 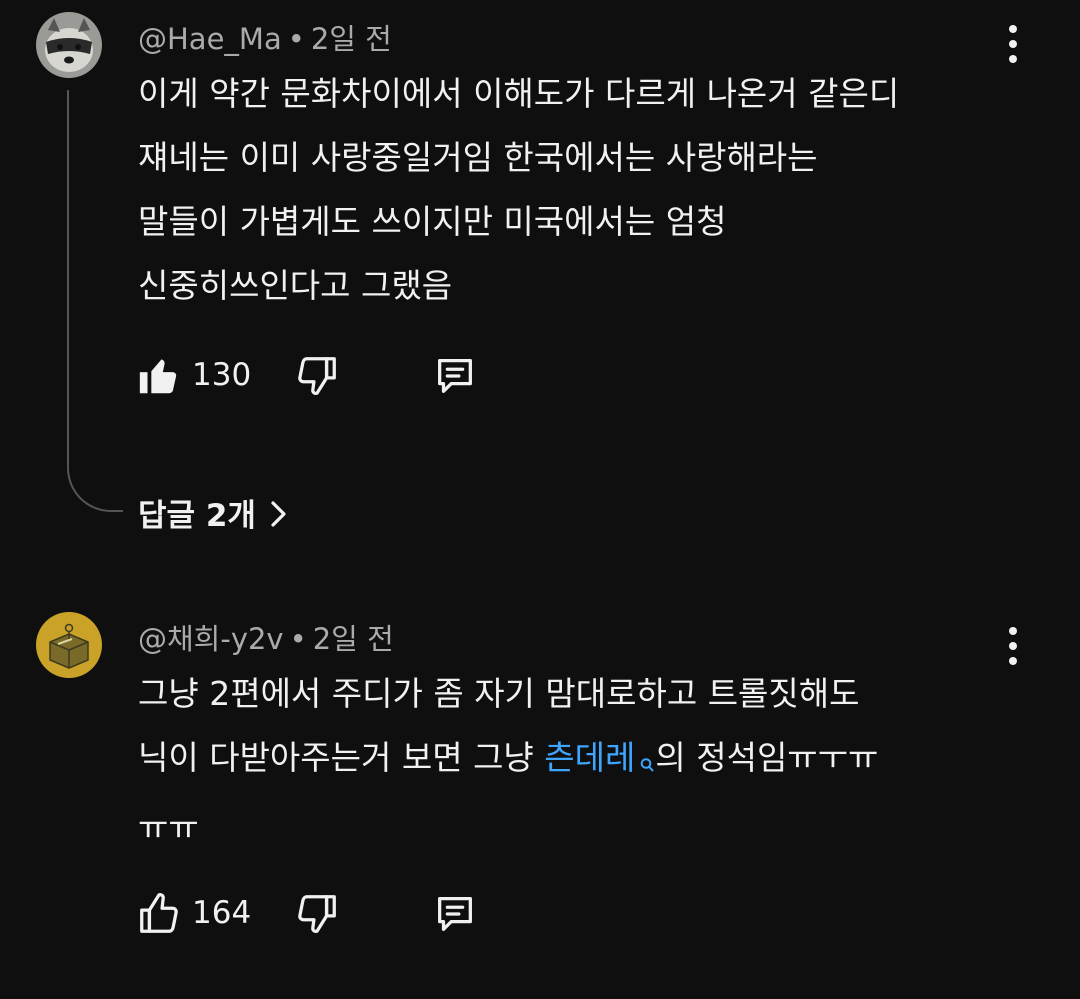 What do you see at coordinates (159, 914) in the screenshot?
I see `like-icon` at bounding box center [159, 914].